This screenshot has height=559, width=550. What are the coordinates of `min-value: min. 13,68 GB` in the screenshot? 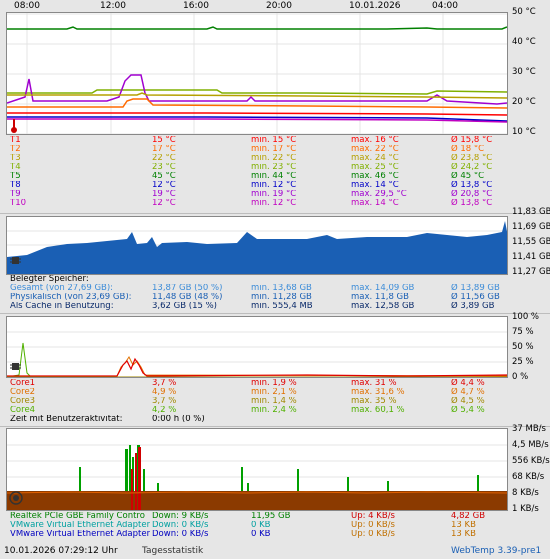 It's located at (281, 288).